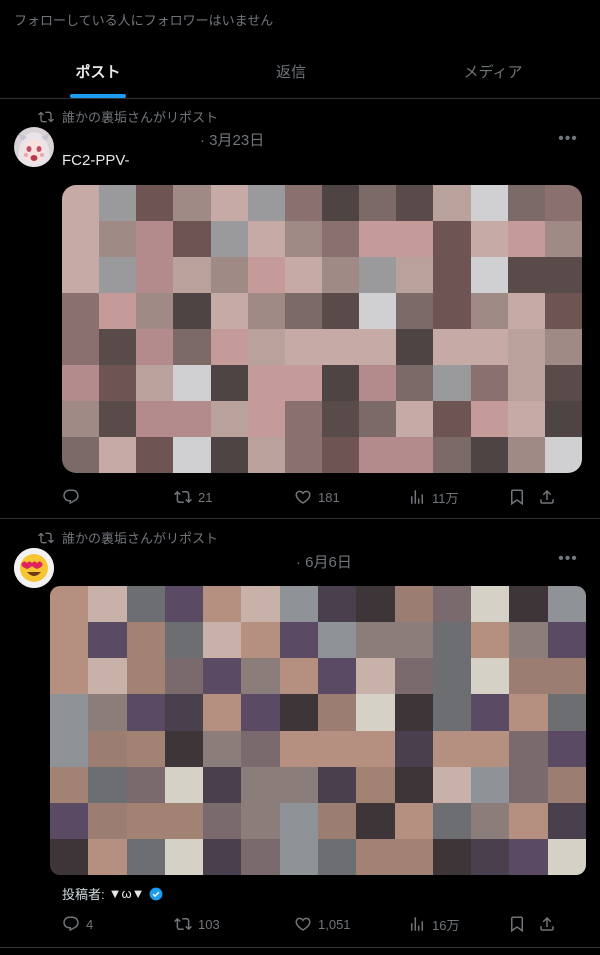 The image size is (600, 955). Describe the element at coordinates (155, 893) in the screenshot. I see `verified-badge-icon` at that location.